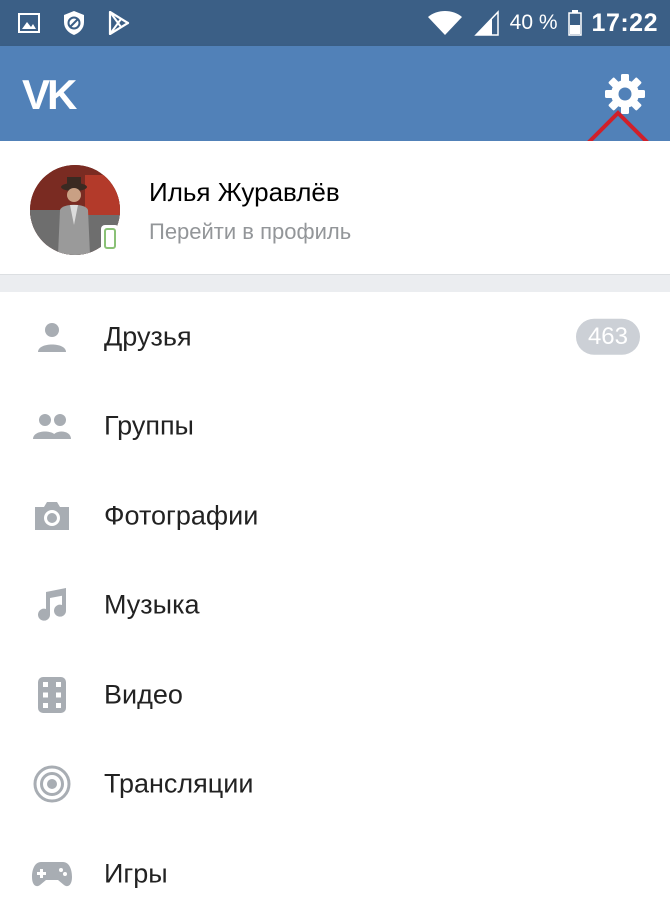  I want to click on vk-logo: VK, so click(49, 94).